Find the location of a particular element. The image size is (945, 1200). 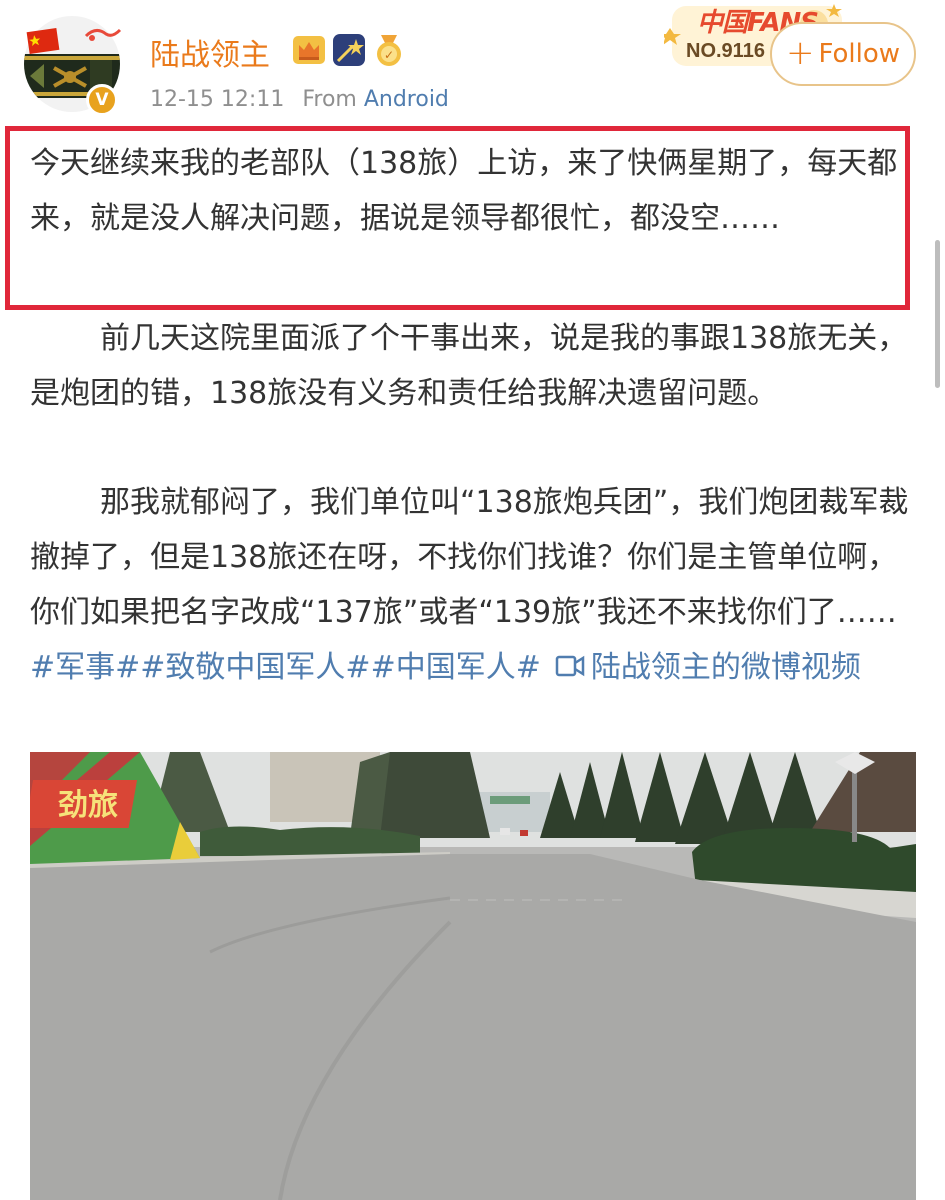

medal-icon: ✓ is located at coordinates (389, 50).